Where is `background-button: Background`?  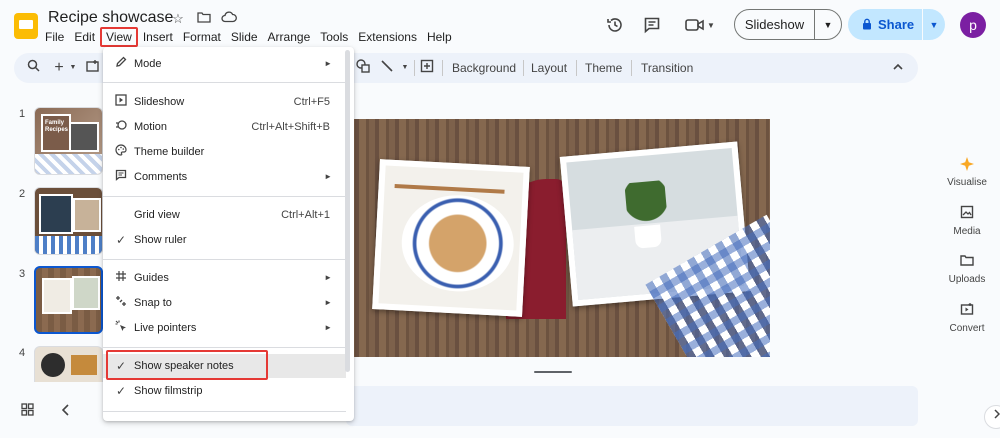
background-button: Background is located at coordinates (484, 68).